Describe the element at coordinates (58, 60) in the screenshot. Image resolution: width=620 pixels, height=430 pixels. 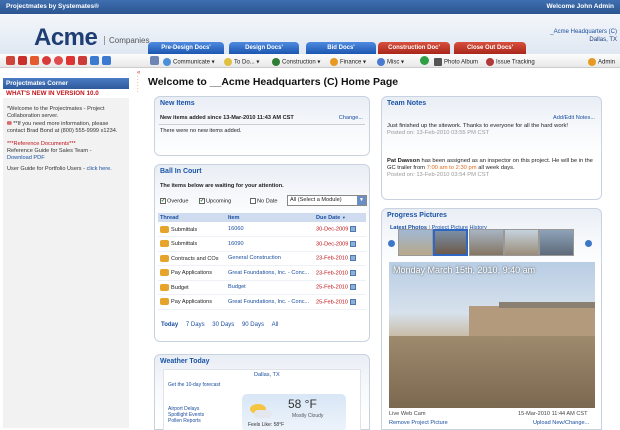
I see `search-icon` at that location.